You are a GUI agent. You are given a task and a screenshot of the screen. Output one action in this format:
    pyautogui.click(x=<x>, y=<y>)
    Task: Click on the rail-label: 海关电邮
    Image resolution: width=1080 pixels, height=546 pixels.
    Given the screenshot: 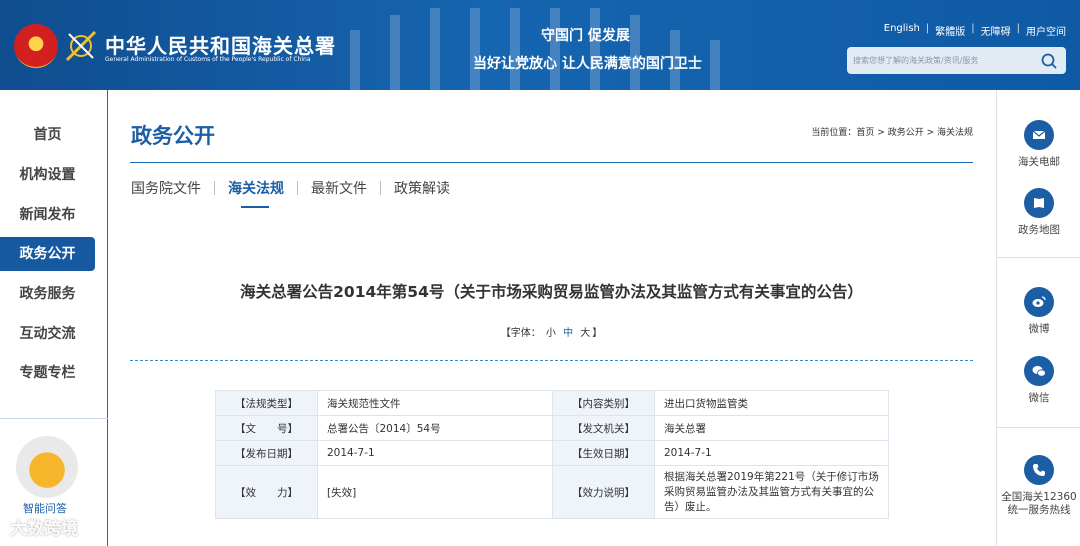 What is the action you would take?
    pyautogui.click(x=1039, y=162)
    